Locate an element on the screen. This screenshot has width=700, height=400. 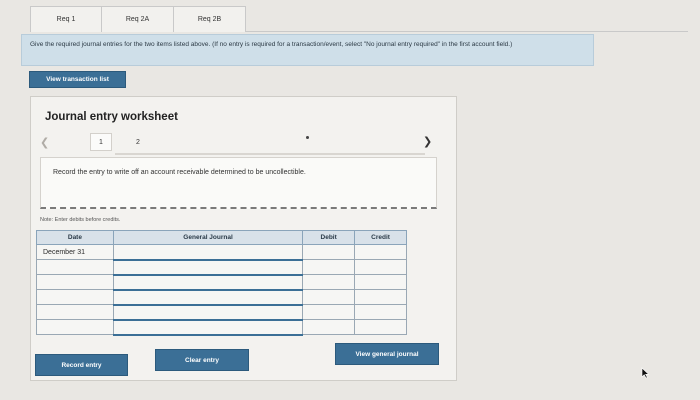
tab-bar-spacer is located at coordinates (467, 19).